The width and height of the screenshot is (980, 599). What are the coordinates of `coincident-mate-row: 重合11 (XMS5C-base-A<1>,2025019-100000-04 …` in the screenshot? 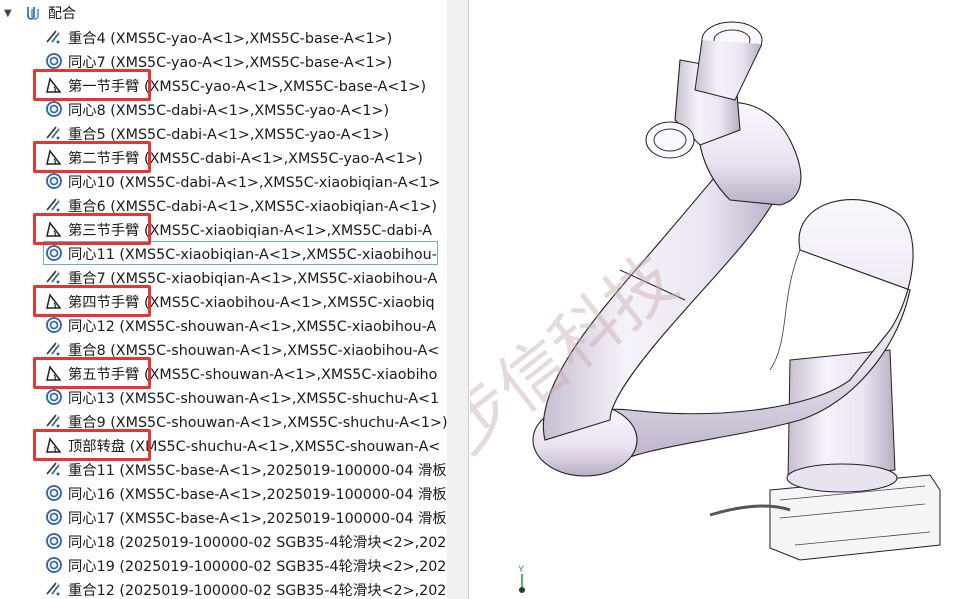 It's located at (245, 469).